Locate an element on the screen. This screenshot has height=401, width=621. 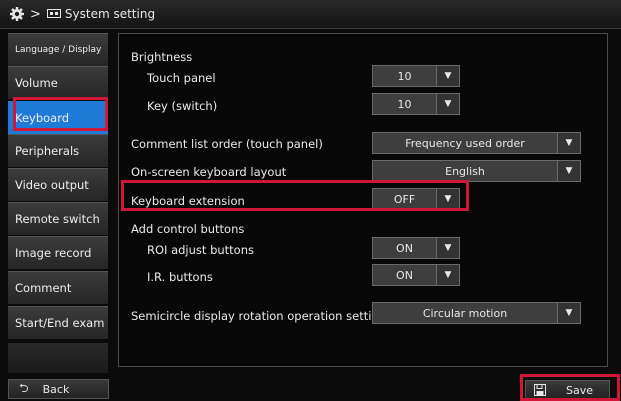
sidebar-item-label: Video output is located at coordinates (52, 185).